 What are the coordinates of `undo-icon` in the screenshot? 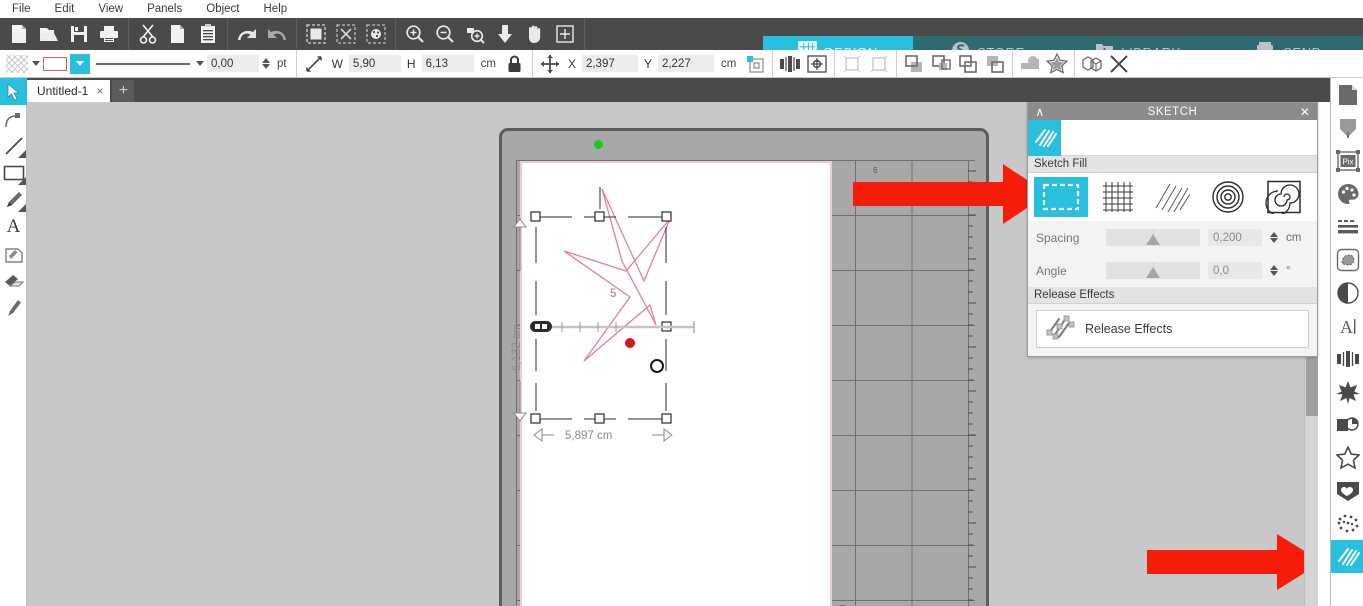 It's located at (247, 34).